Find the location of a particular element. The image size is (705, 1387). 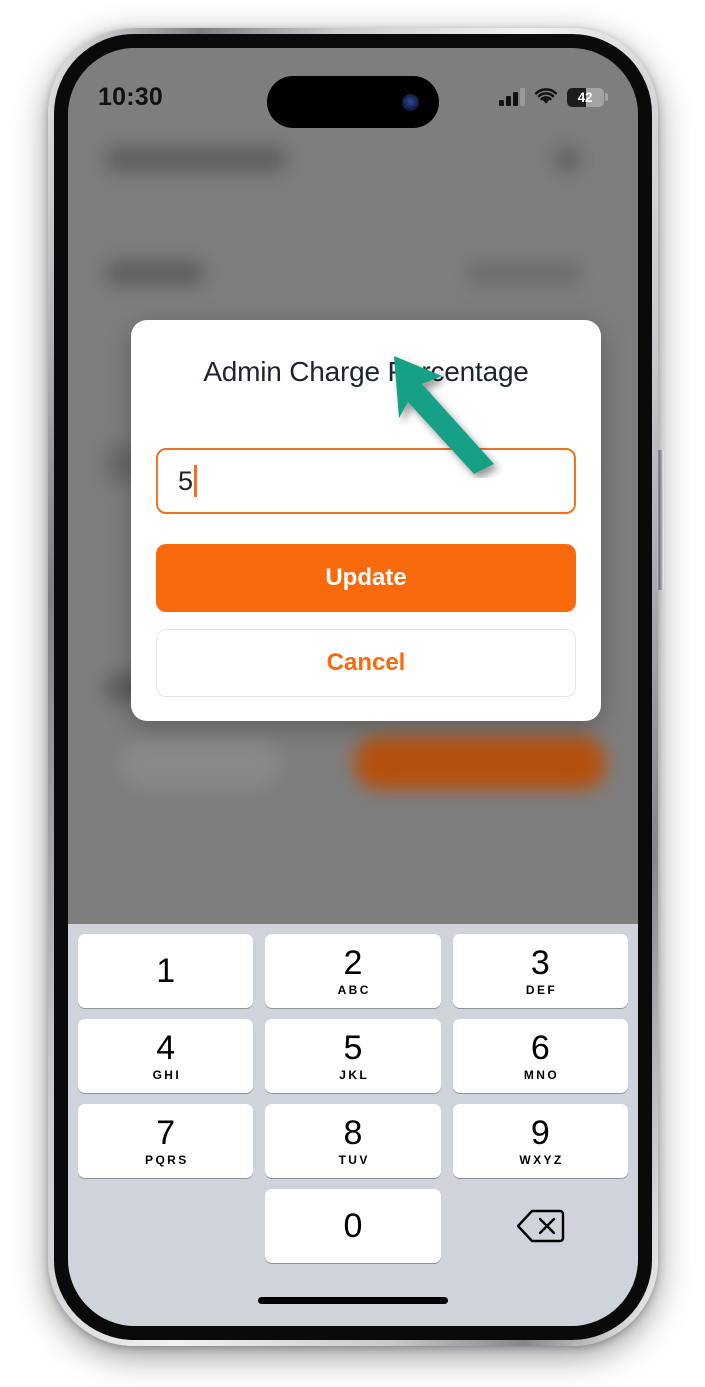

key-letters: PQRS is located at coordinates (167, 1159).